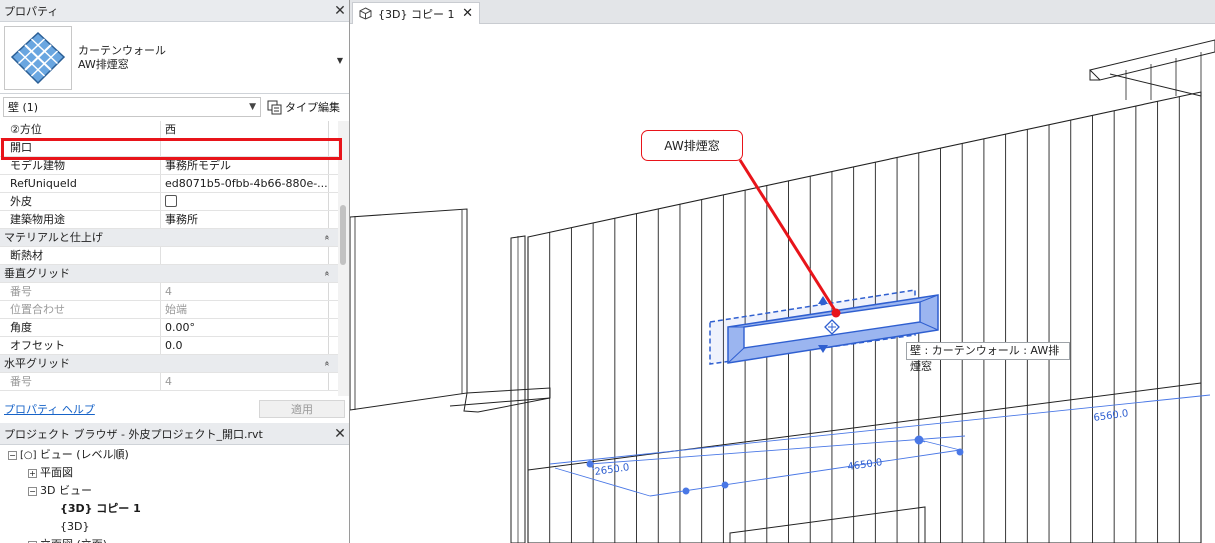  I want to click on property-name: RefUniqueId, so click(80, 183).